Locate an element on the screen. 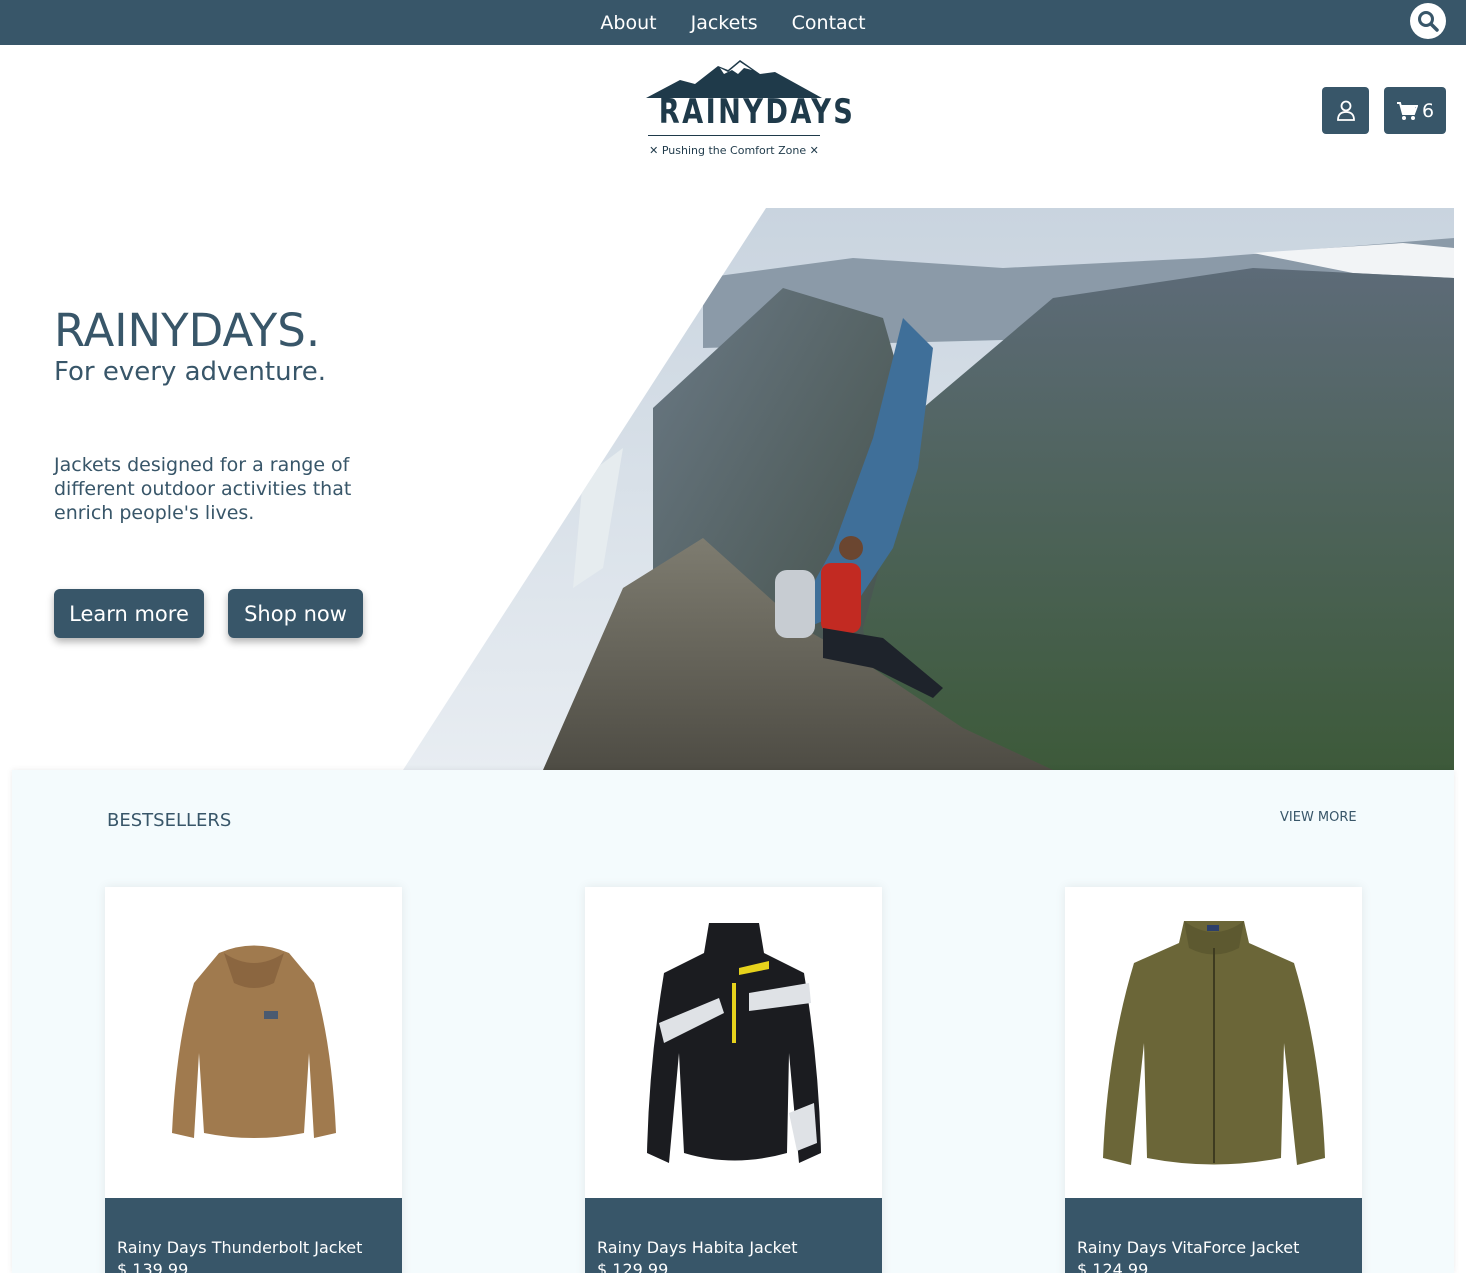  cart-button: 6 is located at coordinates (1415, 110).